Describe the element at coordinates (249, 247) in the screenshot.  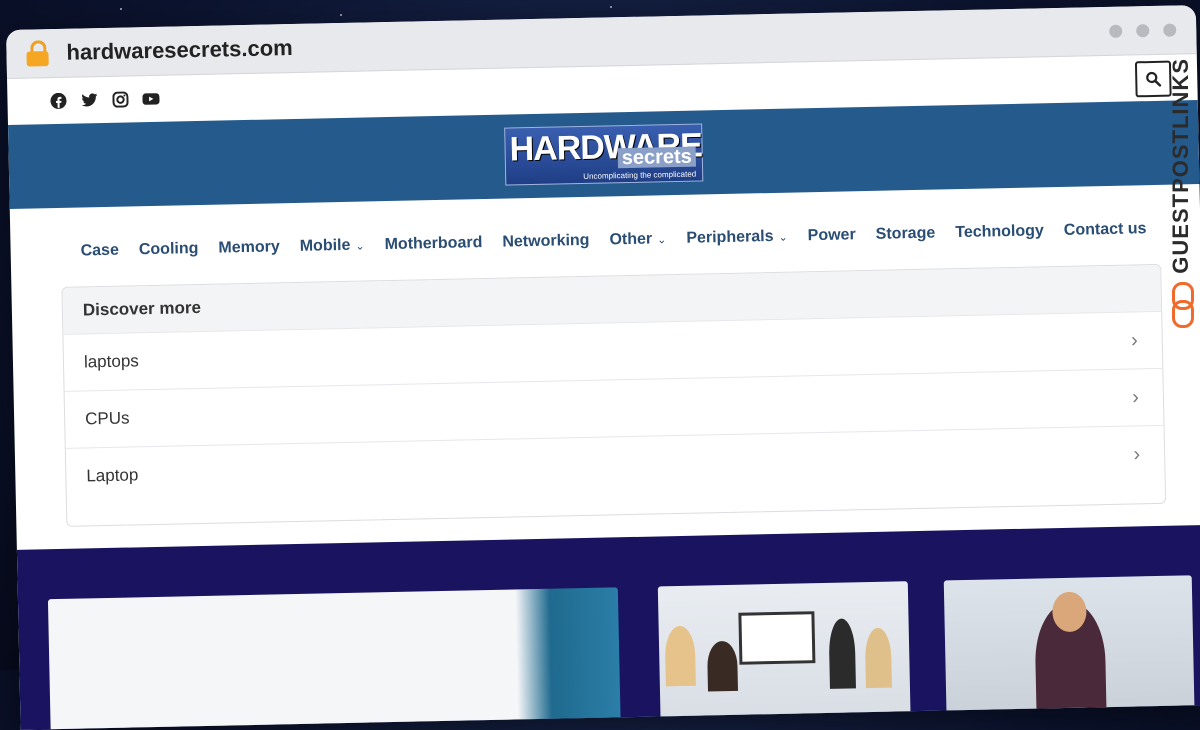
I see `nav-item-memory: Memory` at that location.